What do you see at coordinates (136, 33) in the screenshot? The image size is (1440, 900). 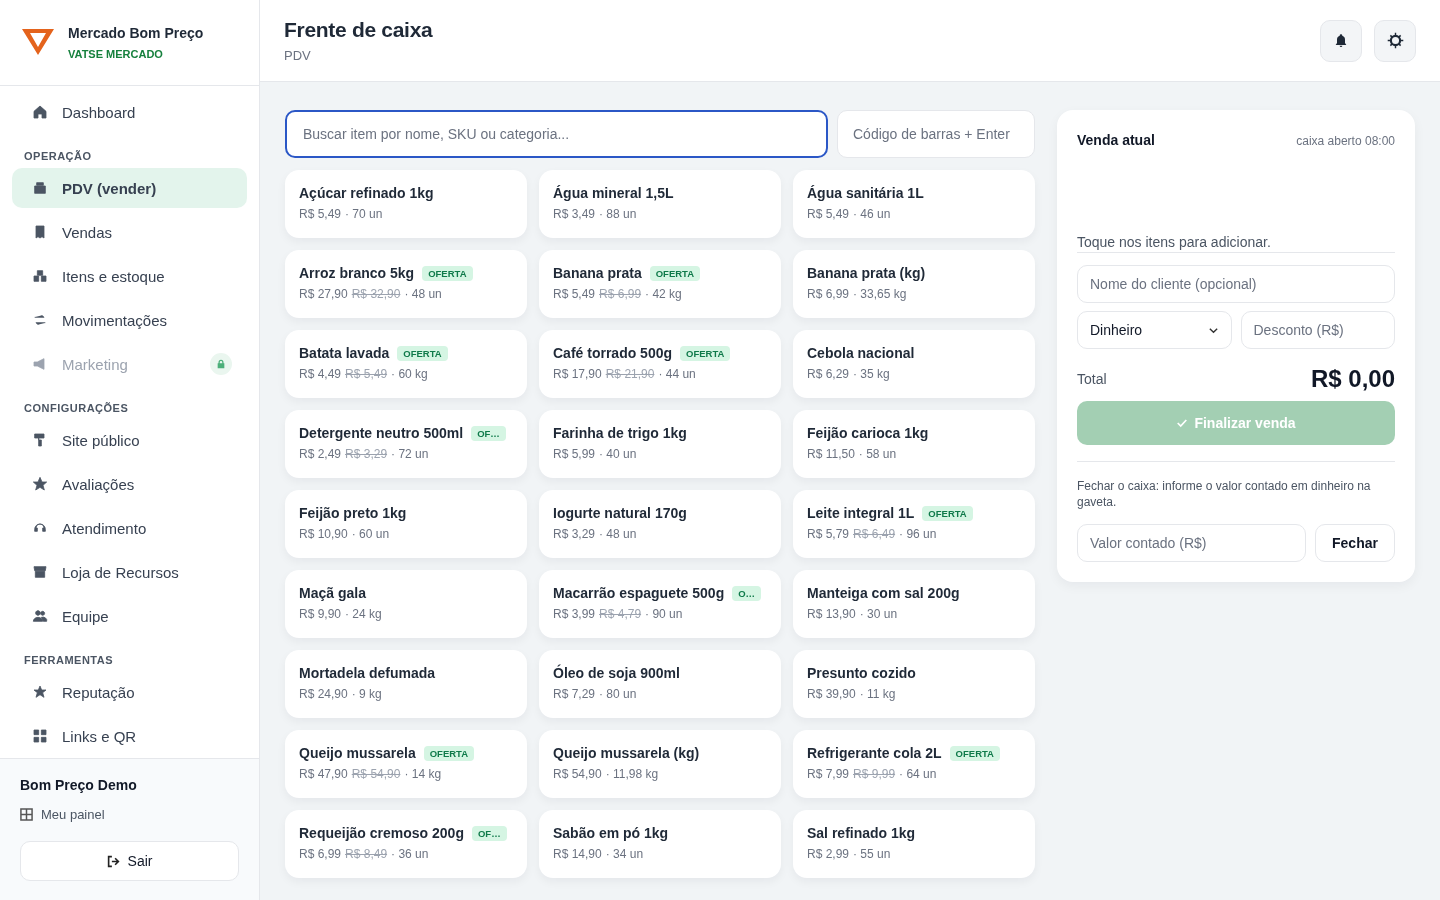 I see `store-name: Mercado Bom Preço` at bounding box center [136, 33].